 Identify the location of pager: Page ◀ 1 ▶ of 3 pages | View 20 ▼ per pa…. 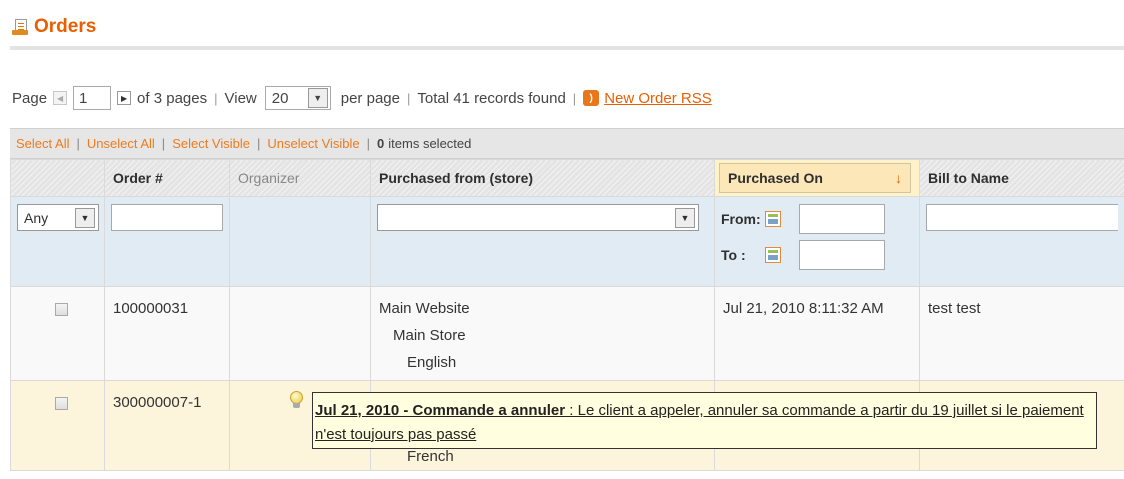
(362, 98).